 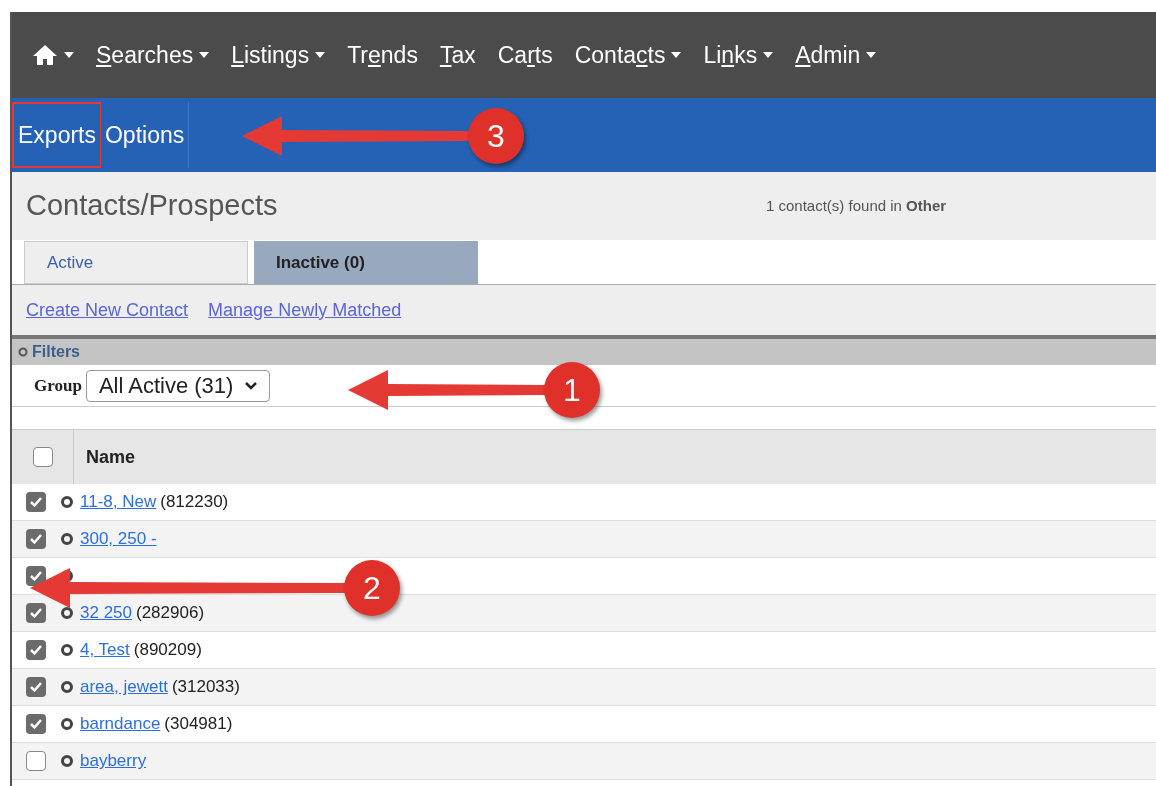 I want to click on callout-number: 1, so click(x=572, y=390).